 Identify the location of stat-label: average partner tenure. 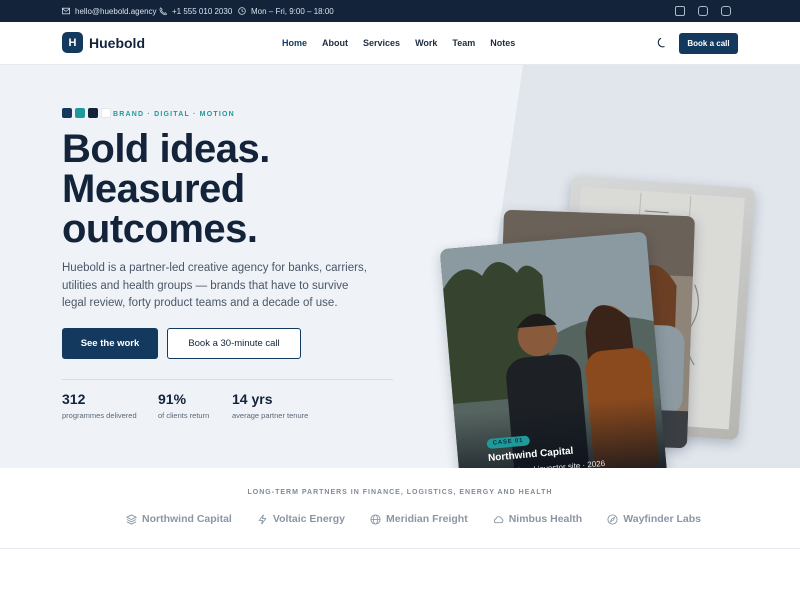
(270, 415).